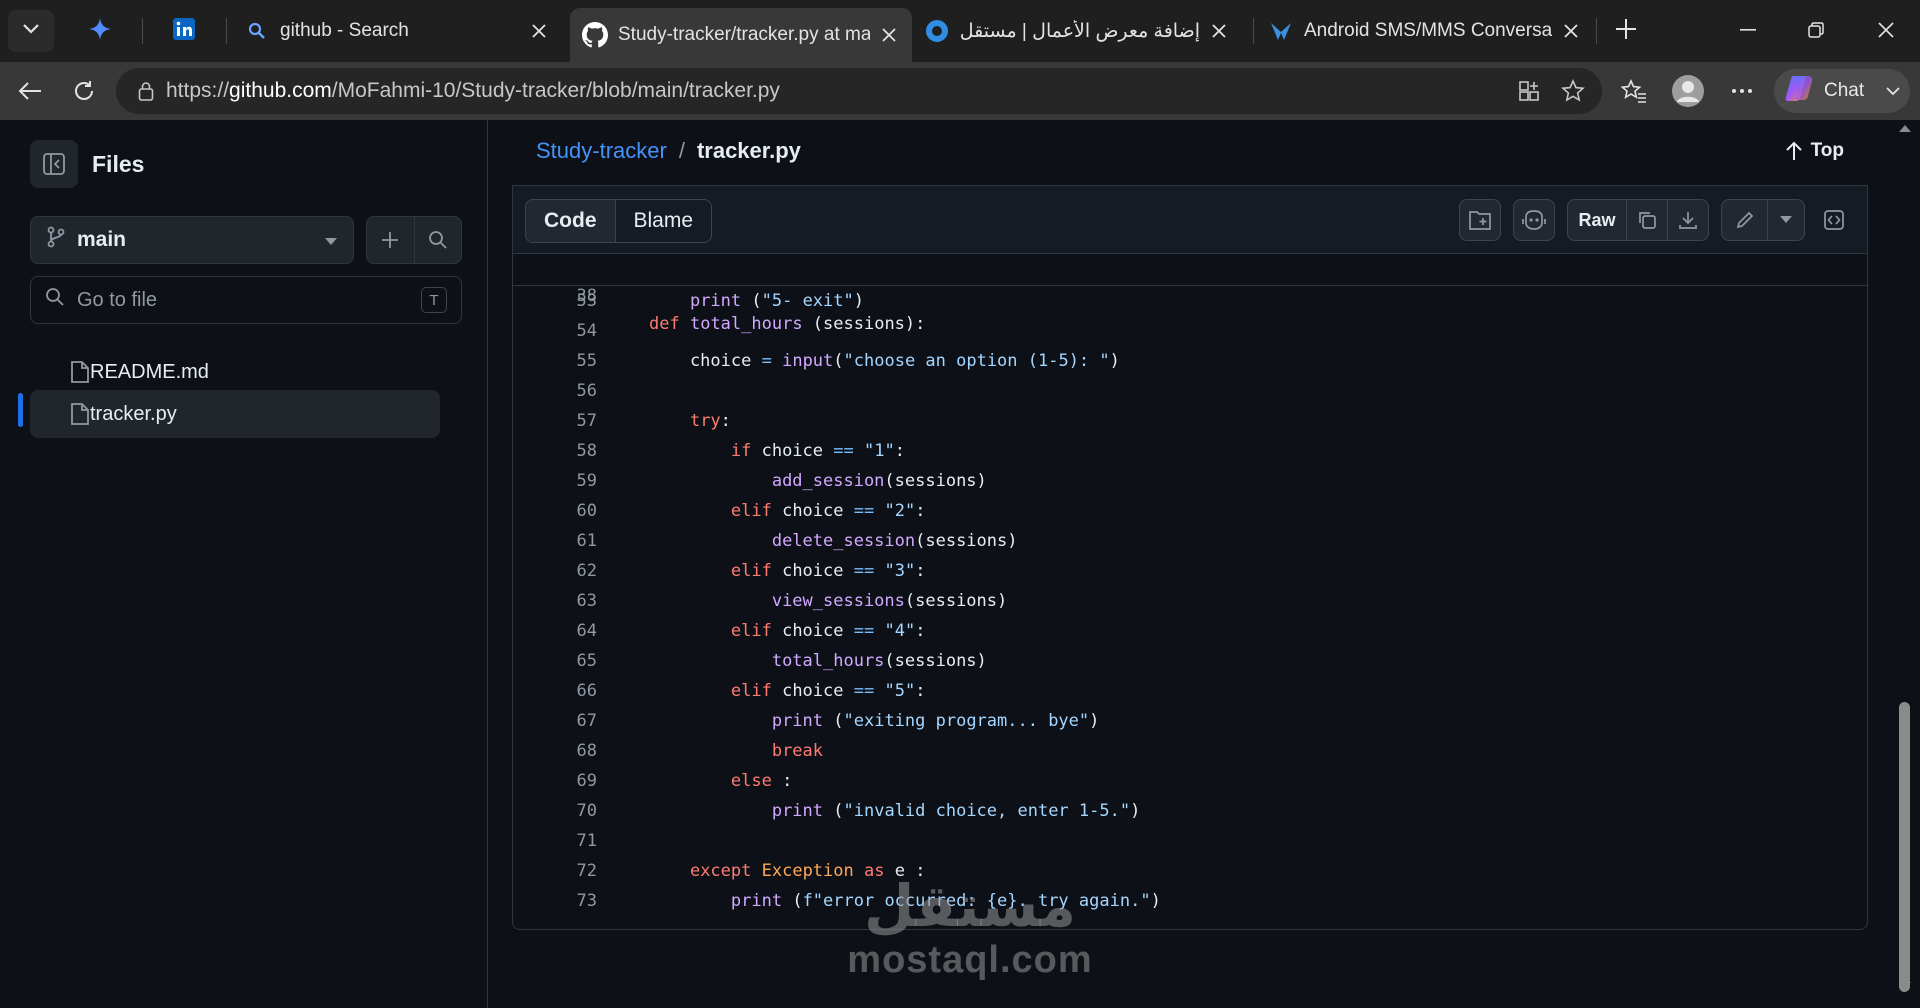  Describe the element at coordinates (84, 91) in the screenshot. I see `reload-button` at that location.